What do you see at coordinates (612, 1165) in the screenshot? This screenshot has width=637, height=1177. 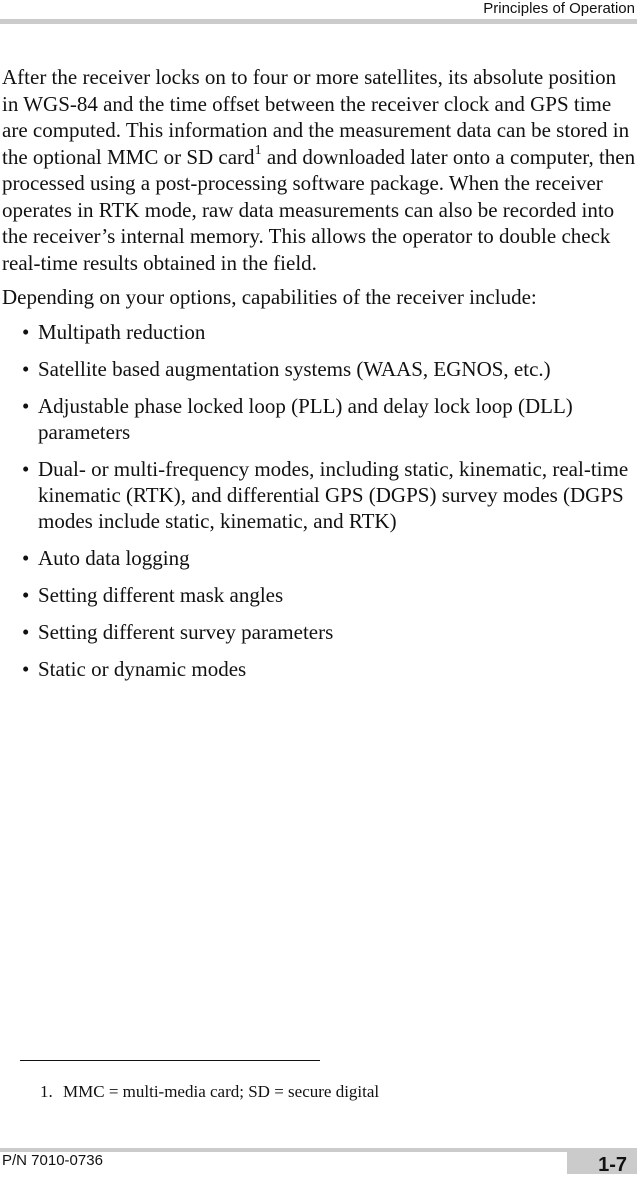 I see `page-number: 1-7` at bounding box center [612, 1165].